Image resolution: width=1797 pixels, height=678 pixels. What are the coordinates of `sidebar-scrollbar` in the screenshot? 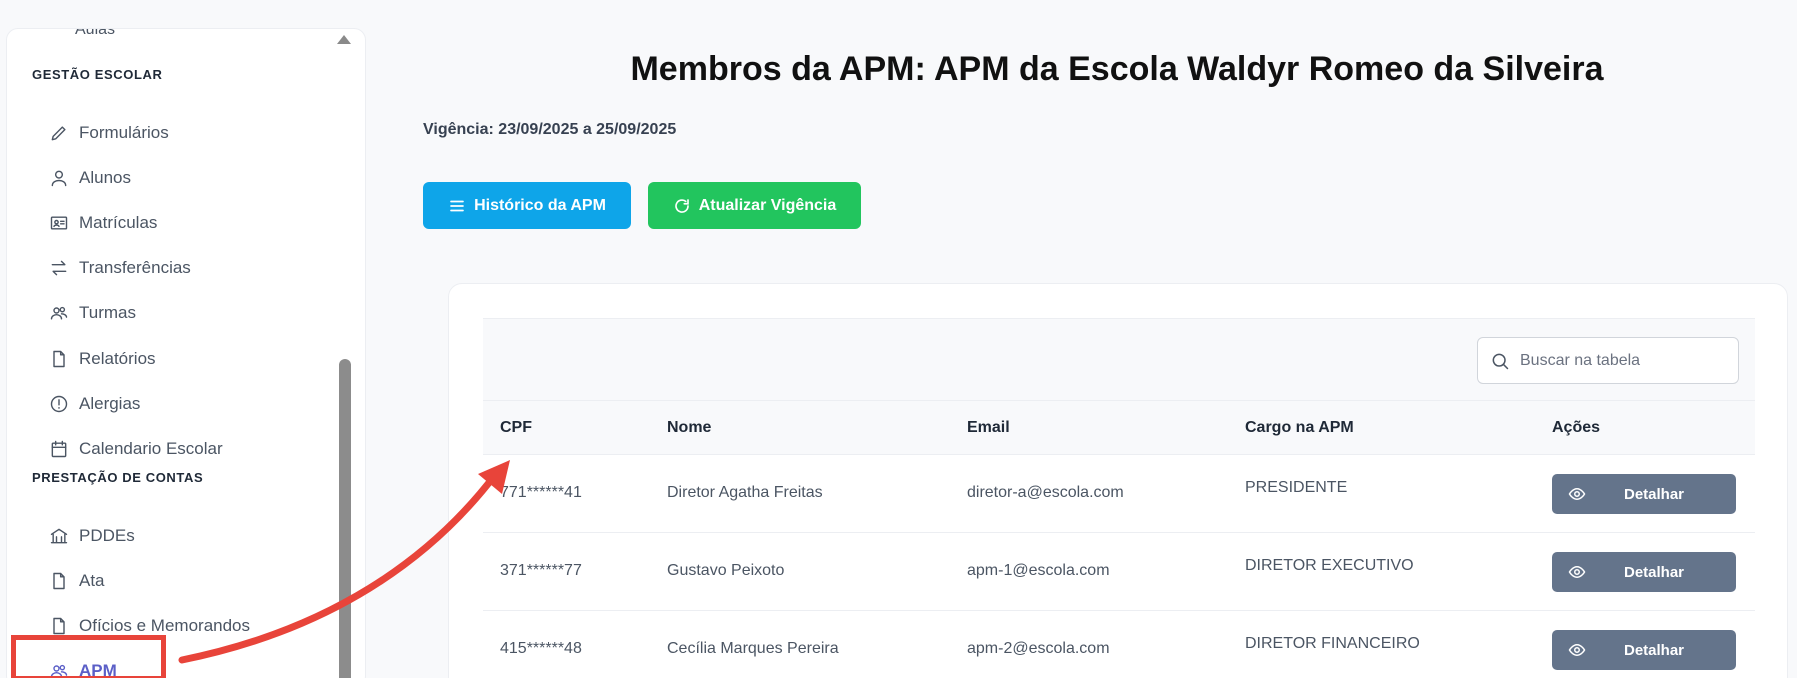 It's located at (348, 353).